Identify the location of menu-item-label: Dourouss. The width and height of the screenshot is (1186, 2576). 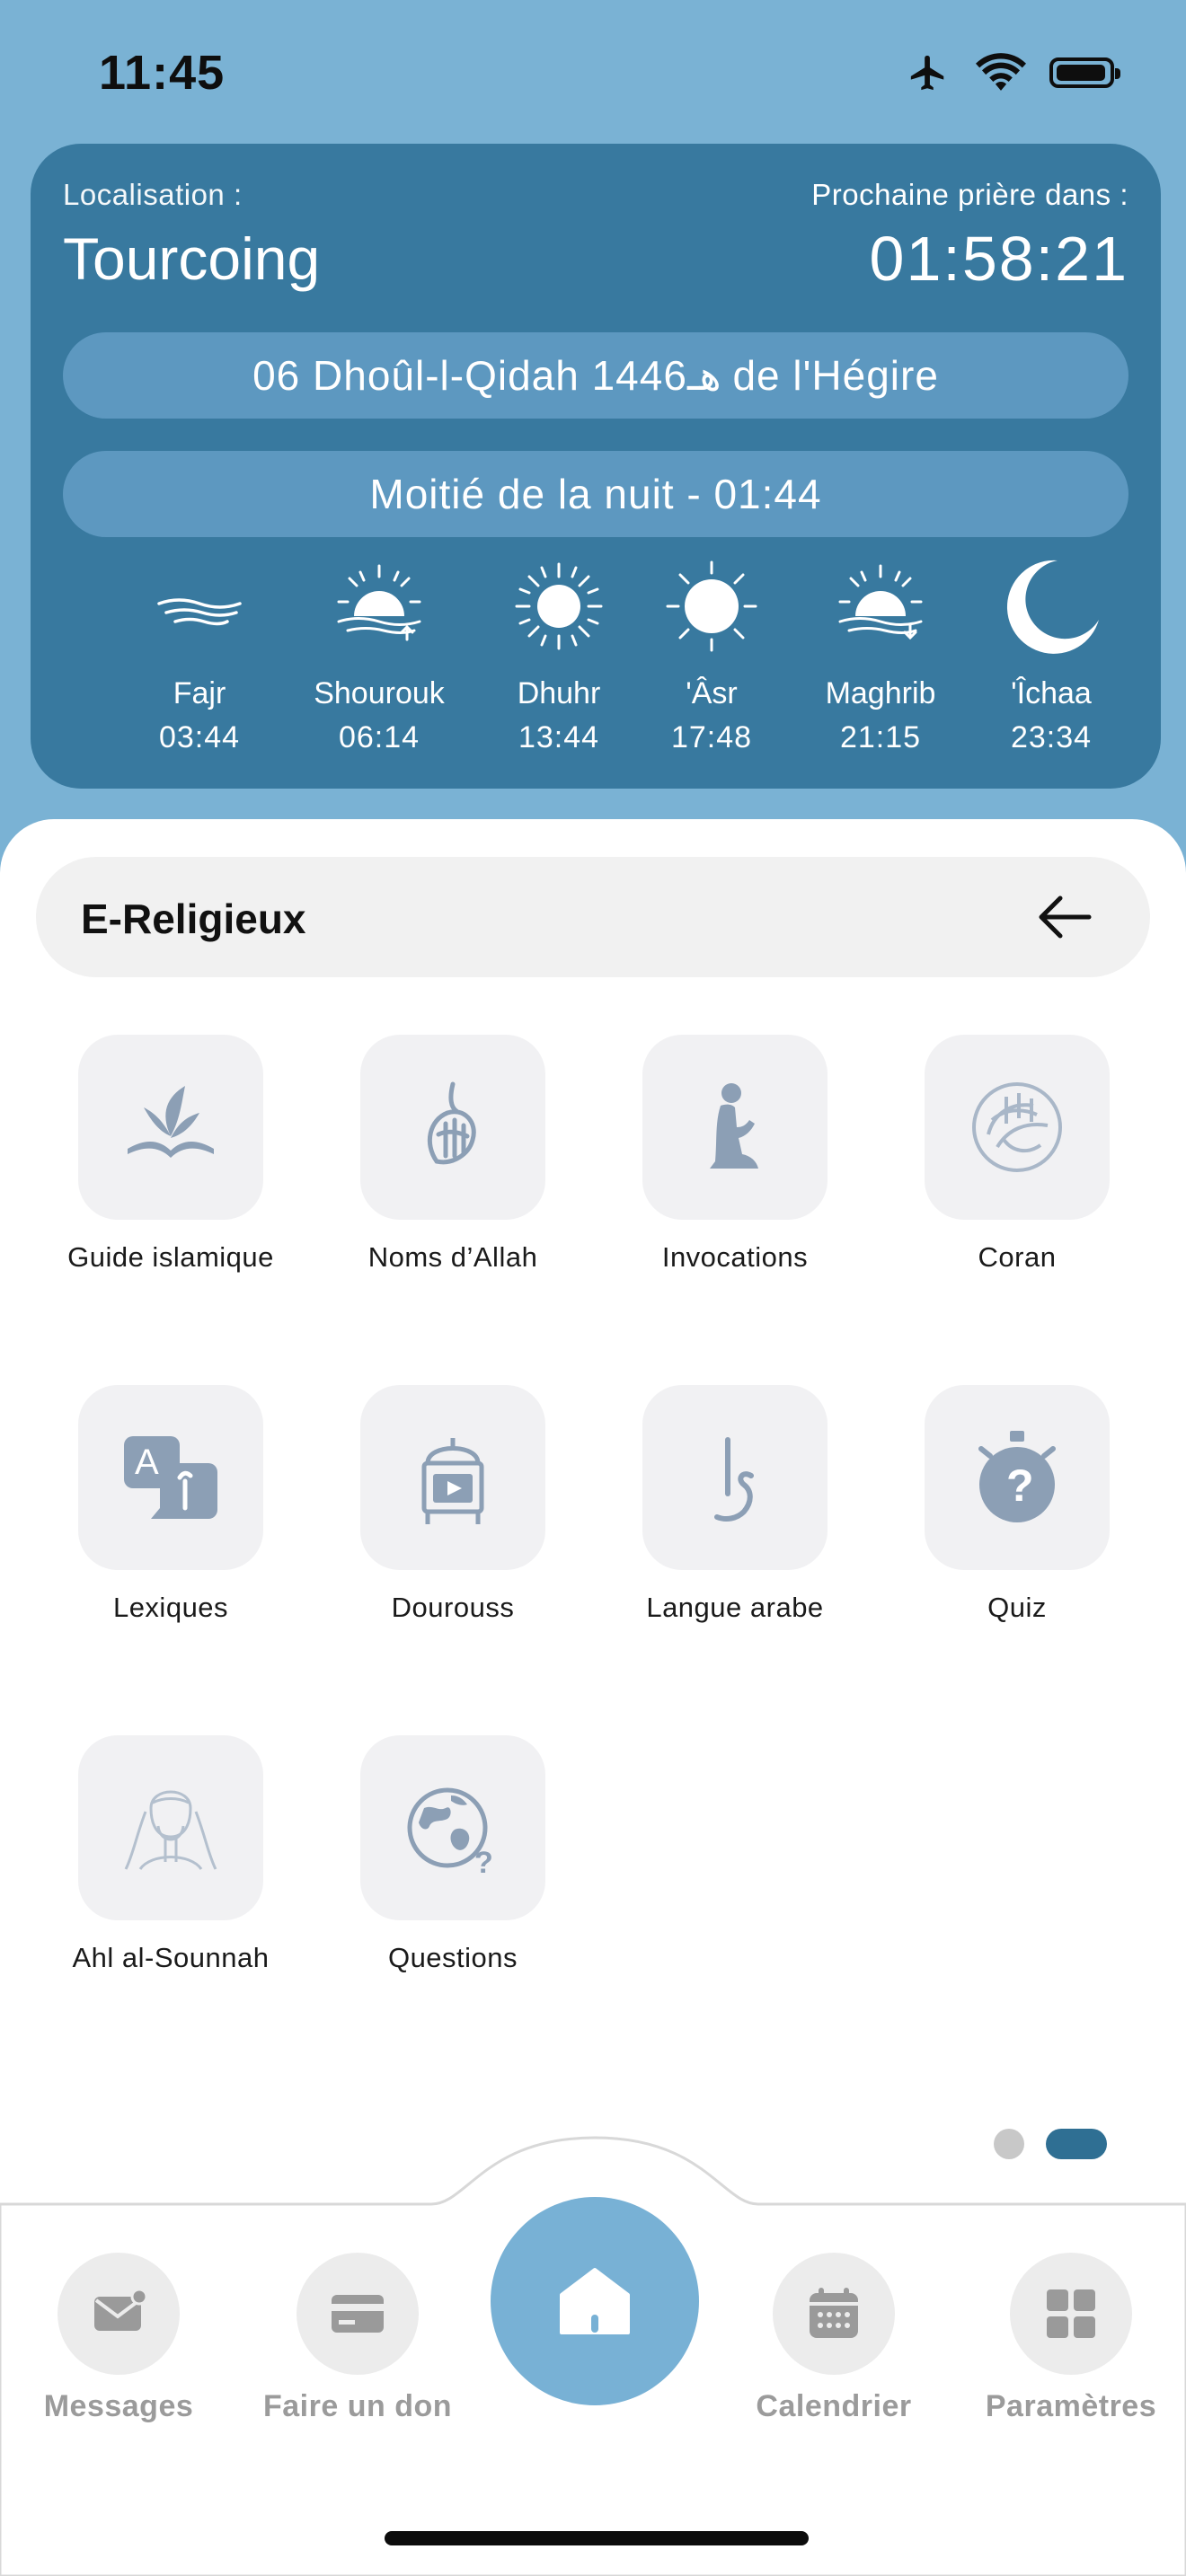
(453, 1607).